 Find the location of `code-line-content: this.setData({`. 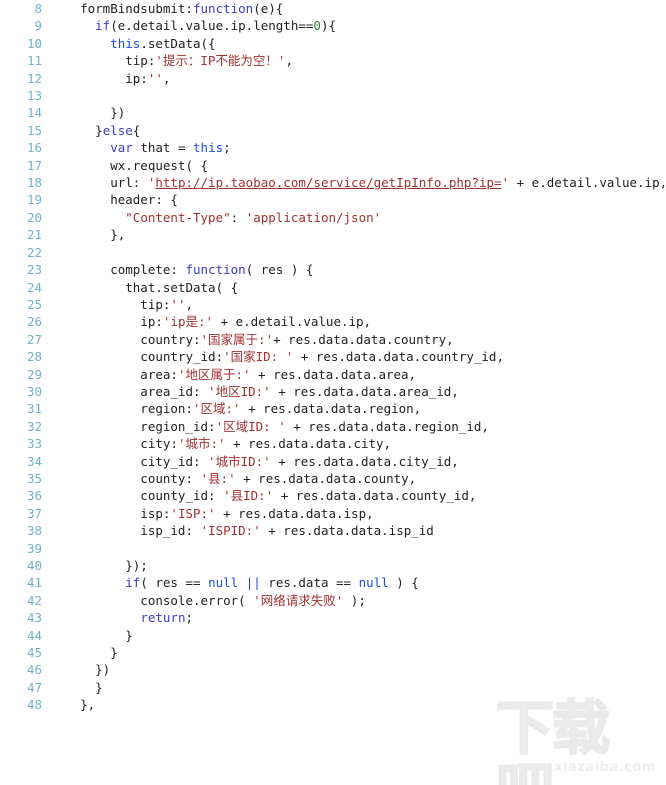

code-line-content: this.setData({ is located at coordinates (358, 43).